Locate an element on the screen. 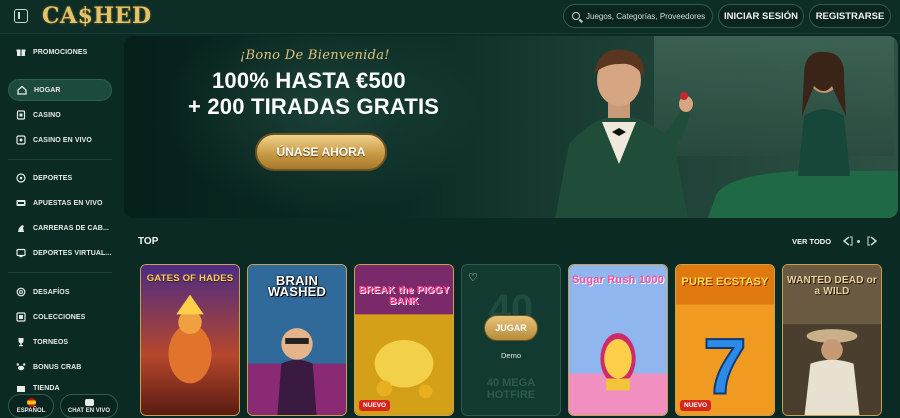 The image size is (900, 418). bonus-subtitle: ¡Bono De Bienvenida! is located at coordinates (315, 55).